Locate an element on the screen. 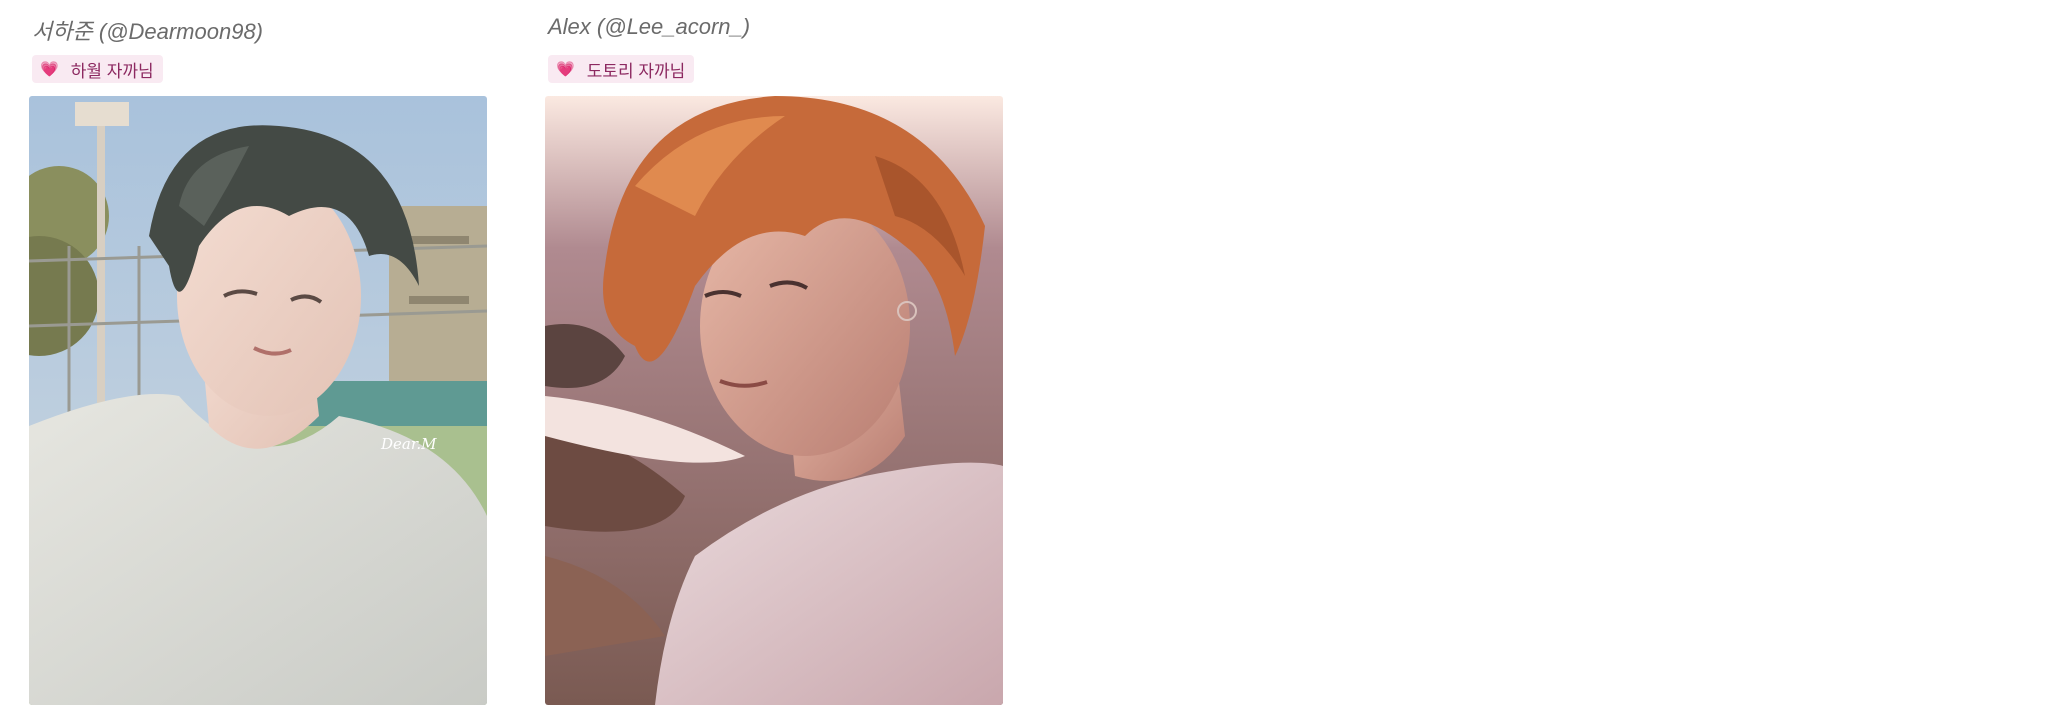 The width and height of the screenshot is (2048, 719). creator-tag-label: 도토리 자까님 is located at coordinates (636, 71).